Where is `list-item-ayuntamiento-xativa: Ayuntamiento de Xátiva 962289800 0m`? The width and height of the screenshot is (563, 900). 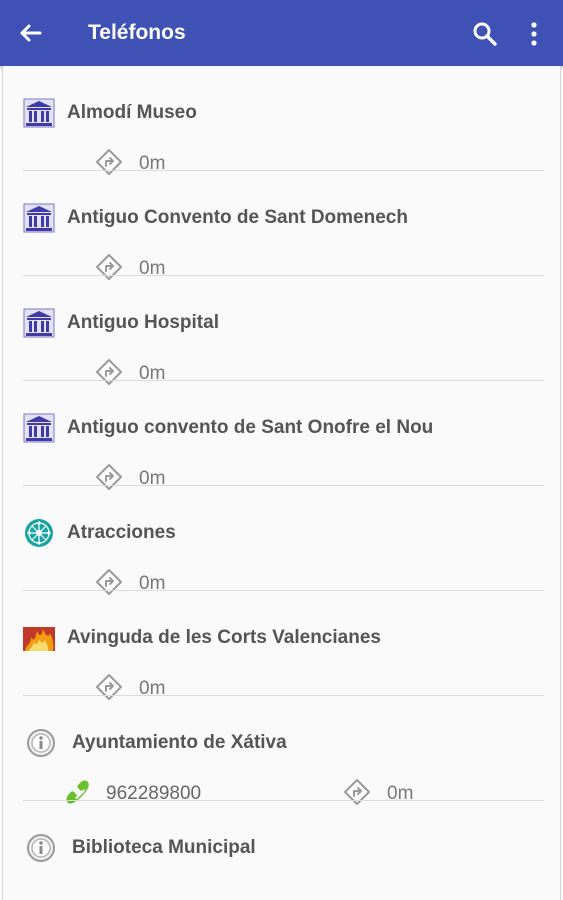
list-item-ayuntamiento-xativa: Ayuntamiento de Xátiva 962289800 0m is located at coordinates (281, 750).